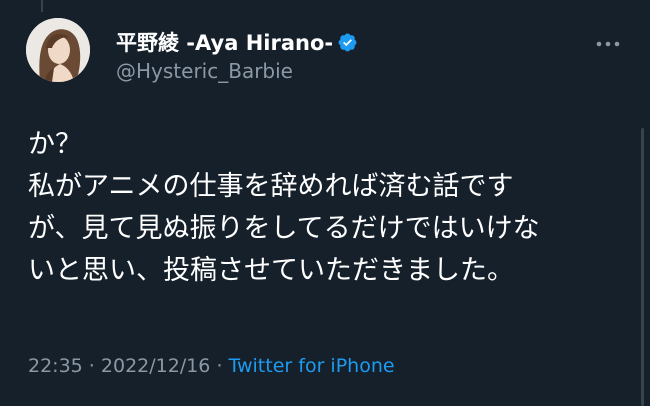 This screenshot has width=650, height=406. Describe the element at coordinates (347, 42) in the screenshot. I see `verified-badge-icon` at that location.